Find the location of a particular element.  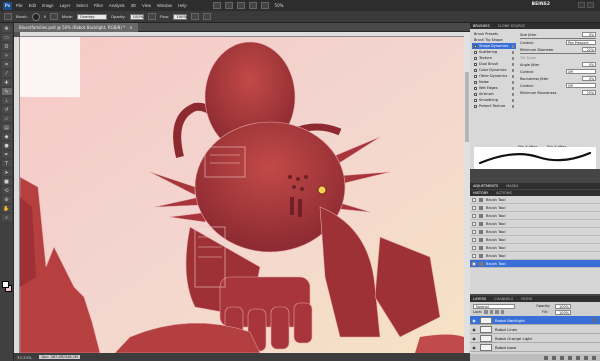

path-selection-tool-icon: ➤ is located at coordinates (6, 172).